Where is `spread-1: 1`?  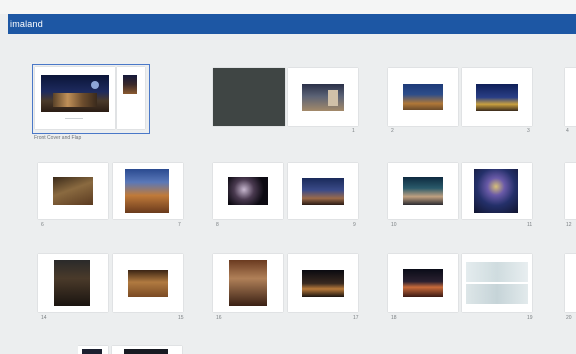
spread-1: 1 is located at coordinates (287, 100).